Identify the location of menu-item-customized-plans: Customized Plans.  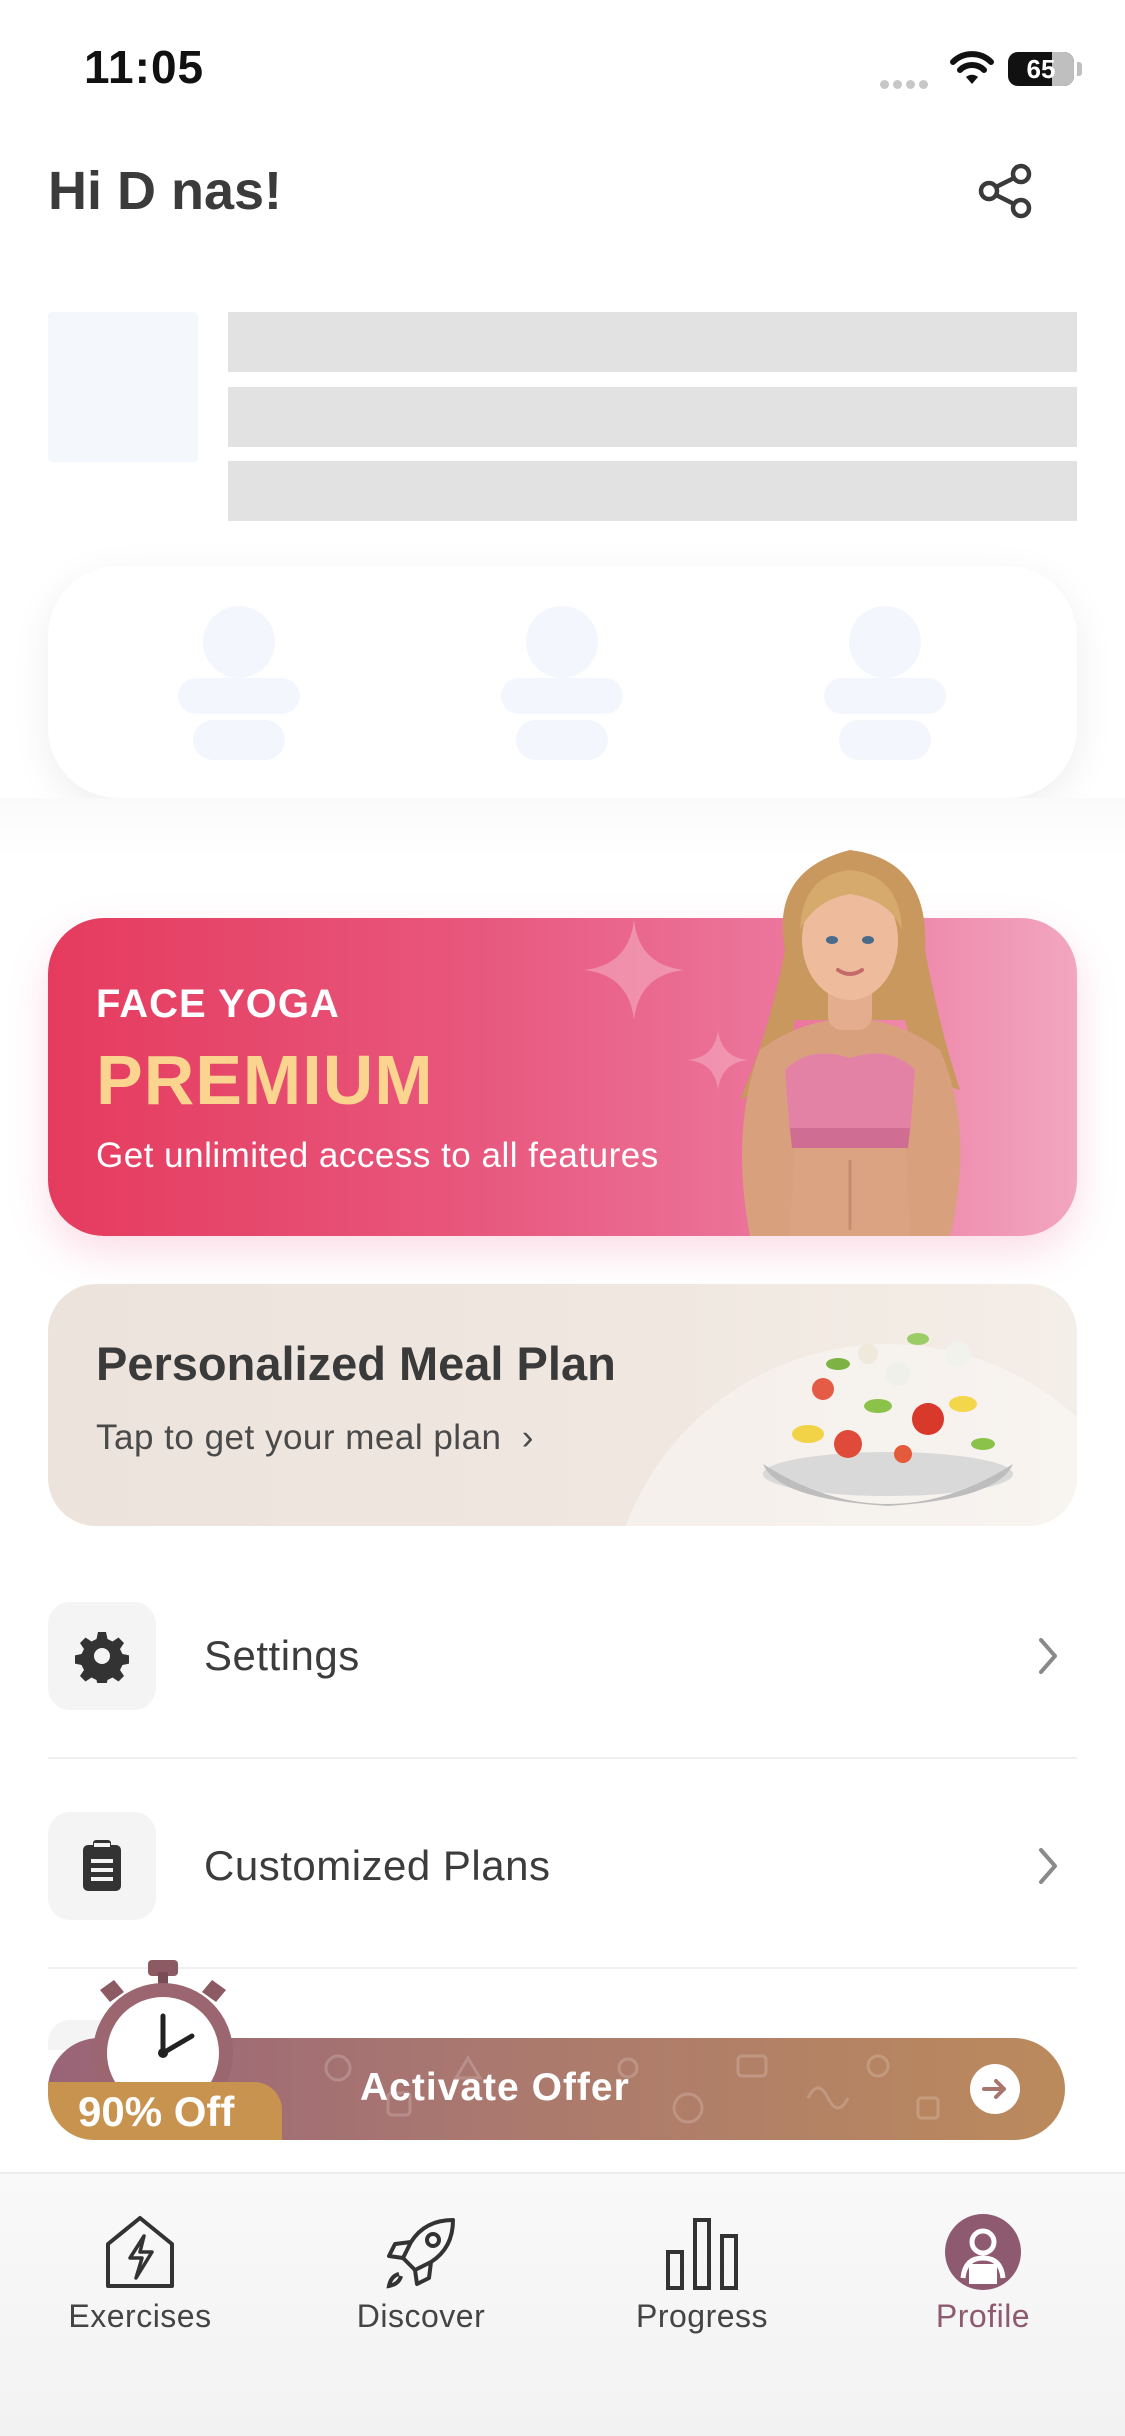
(562, 1865).